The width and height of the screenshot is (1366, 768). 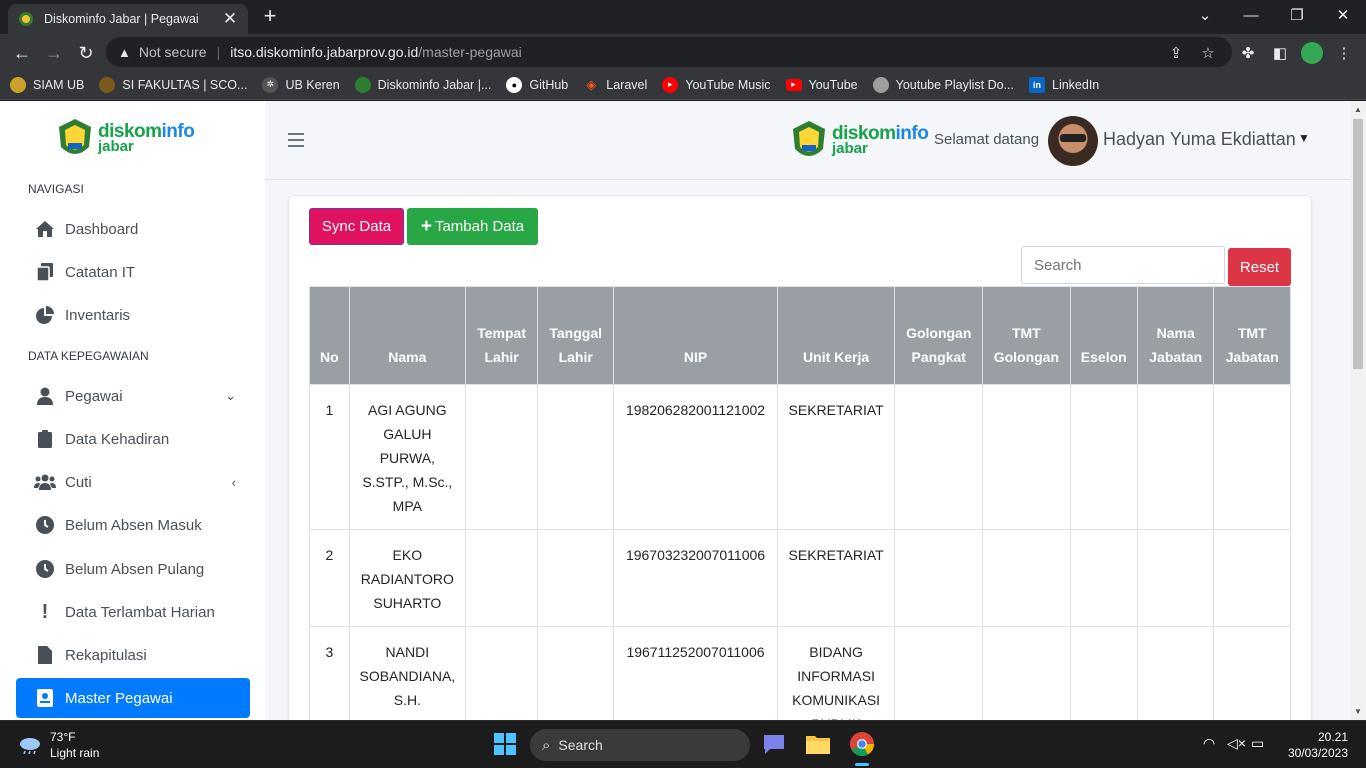 What do you see at coordinates (133, 612) in the screenshot?
I see `sidebar-item-data-terlambat-harian: ! Data Terlambat Harian` at bounding box center [133, 612].